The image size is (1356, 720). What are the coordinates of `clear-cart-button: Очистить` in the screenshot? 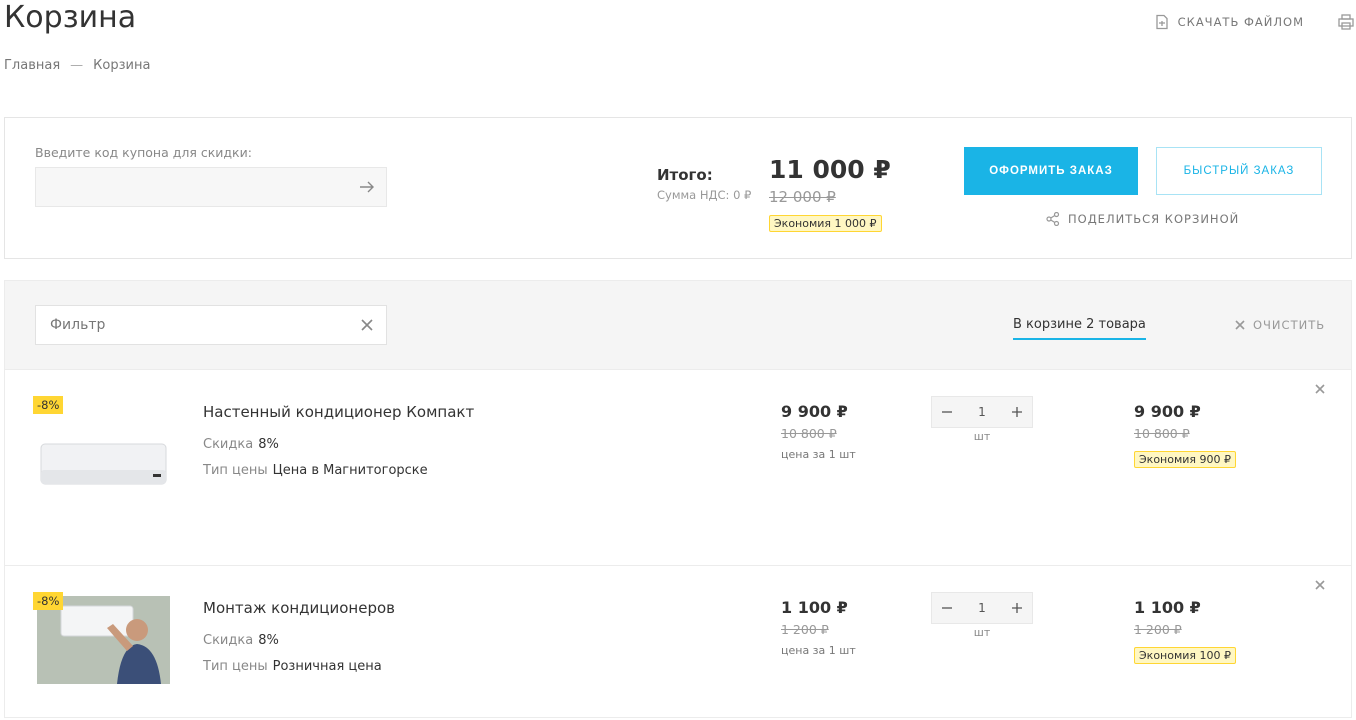 It's located at (1280, 325).